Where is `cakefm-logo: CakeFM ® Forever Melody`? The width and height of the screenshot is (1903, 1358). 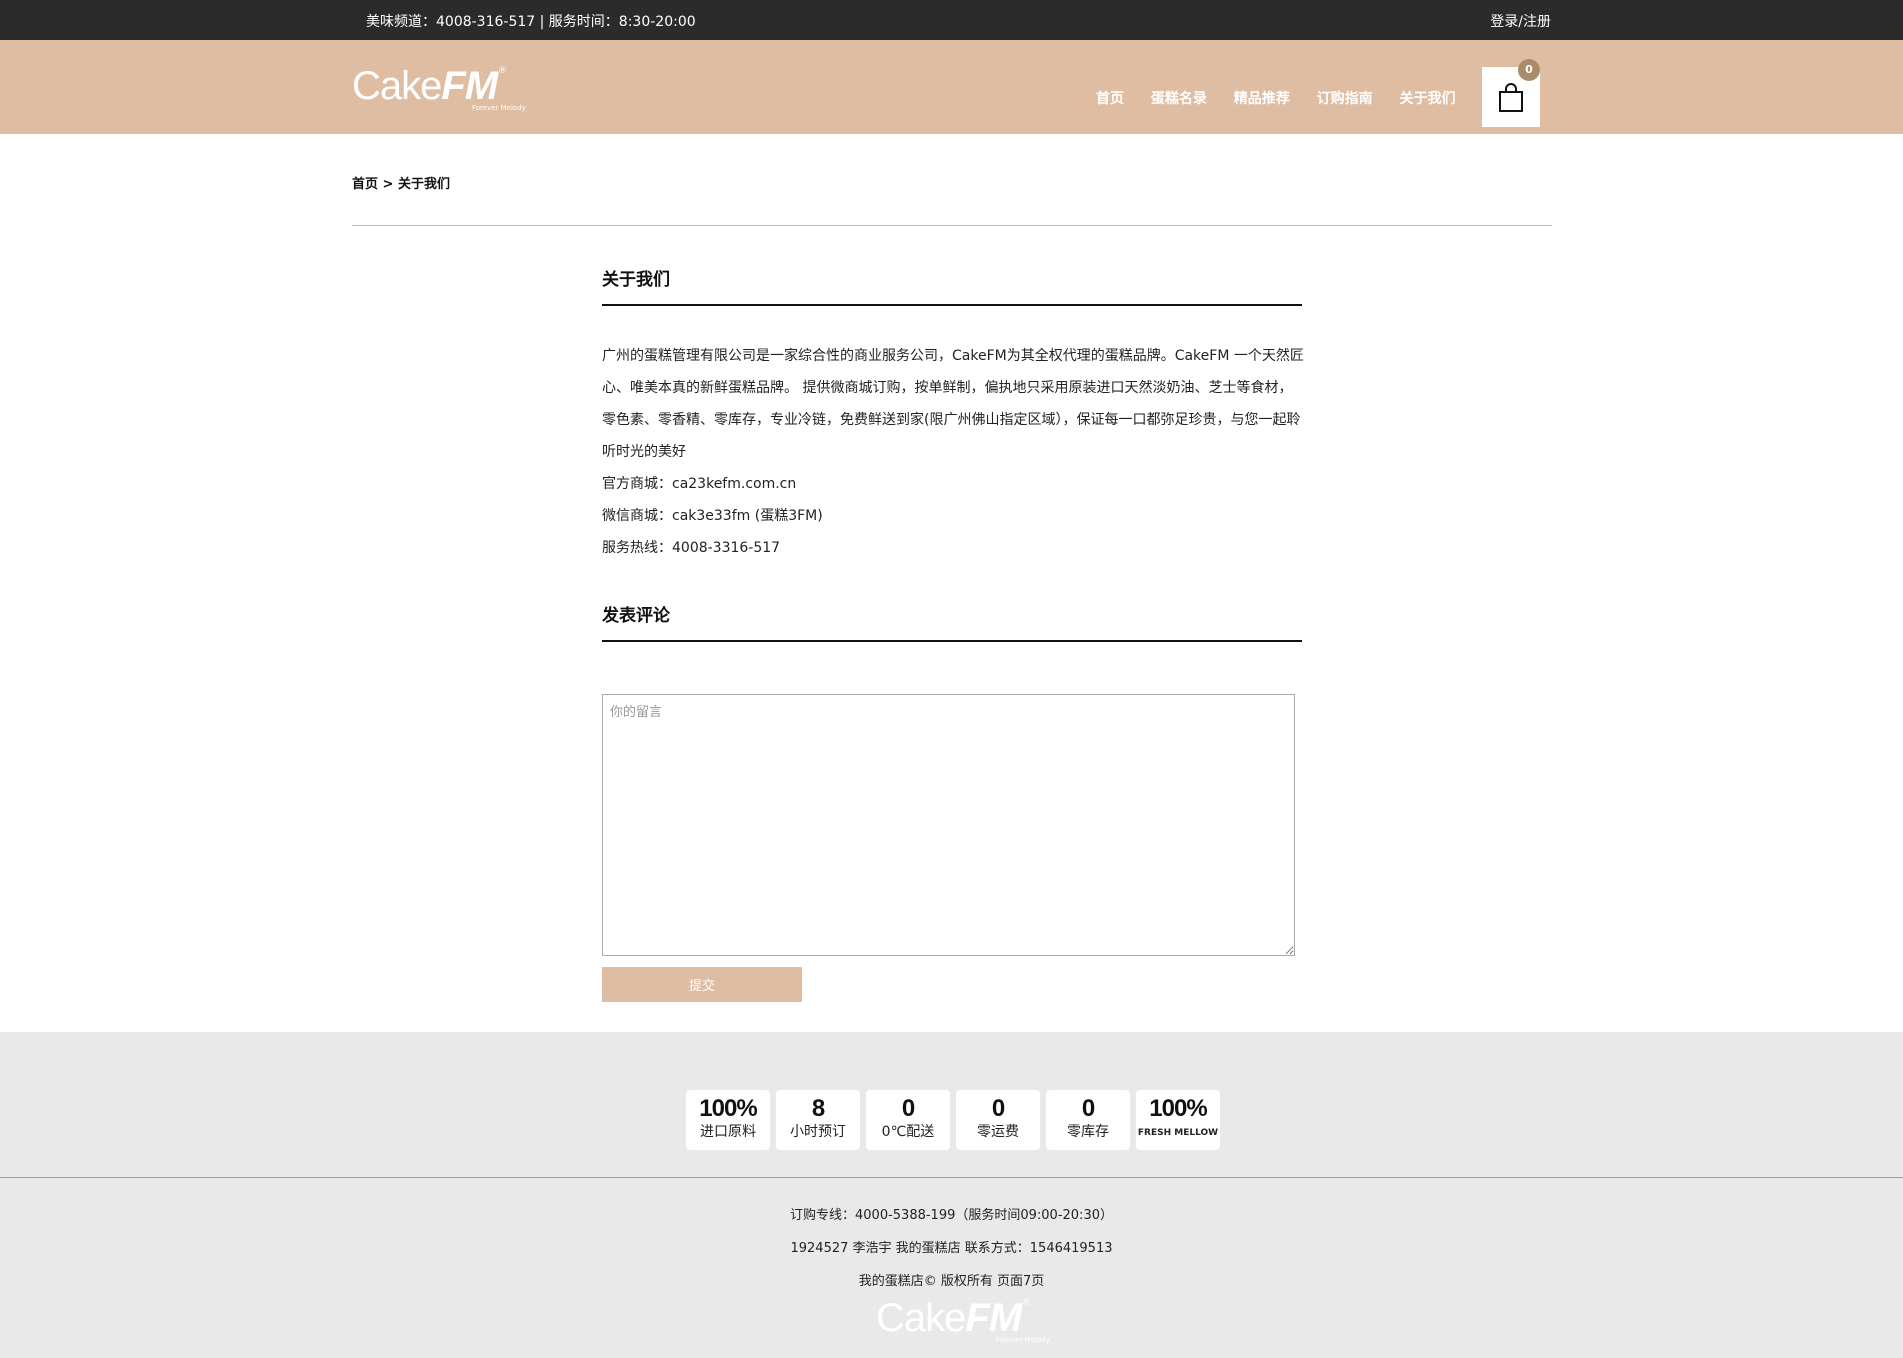
cakefm-logo: CakeFM ® Forever Melody is located at coordinates (439, 89).